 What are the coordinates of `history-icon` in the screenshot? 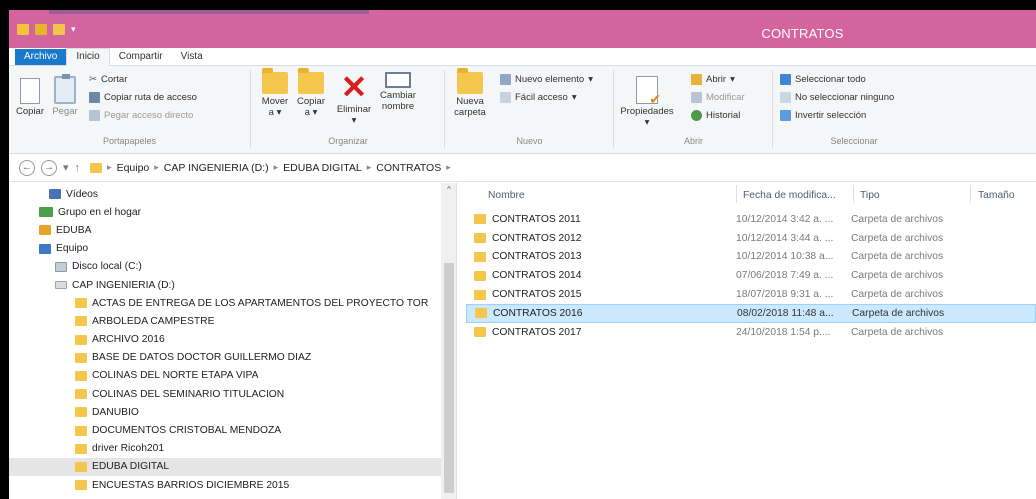 It's located at (696, 115).